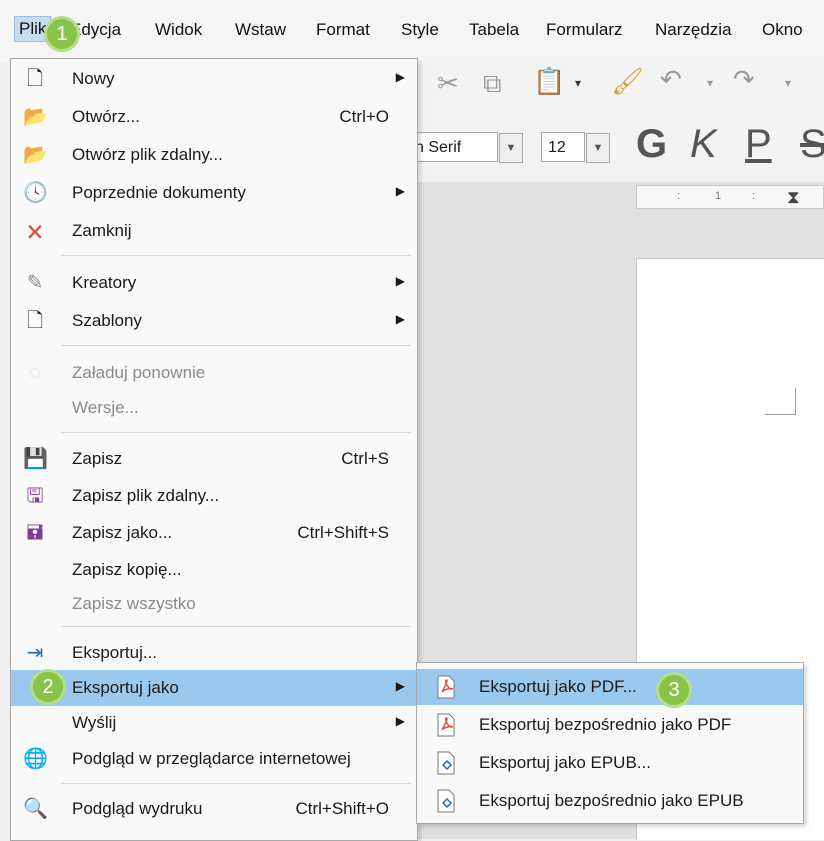  I want to click on menu-item-podglad-przegladarka: 🌐 Podgląd w przeglądarce internetowej, so click(214, 759).